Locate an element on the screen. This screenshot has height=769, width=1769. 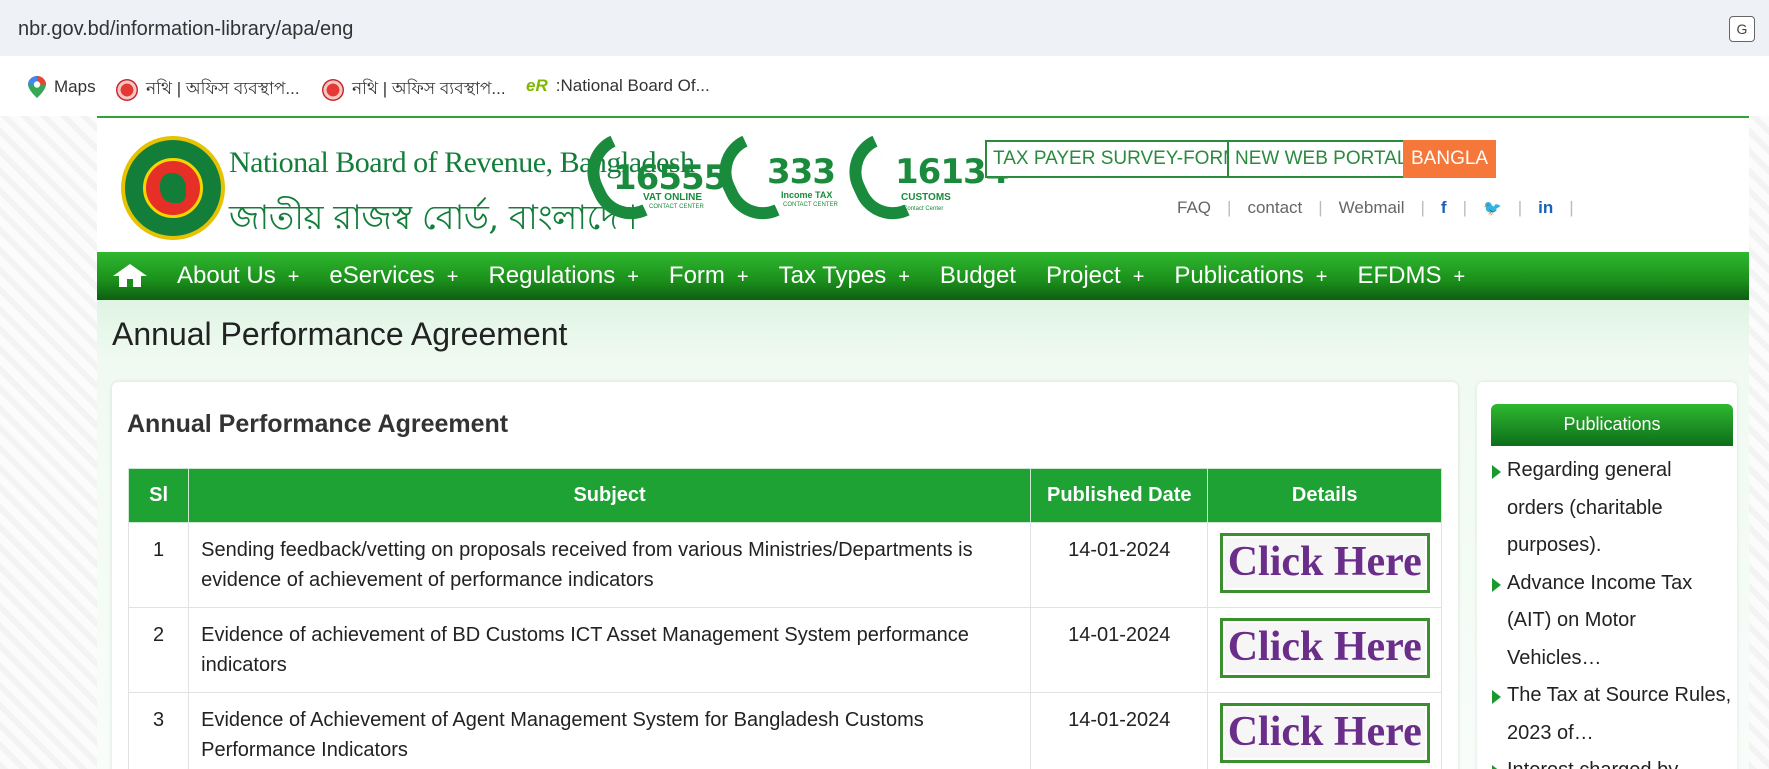
twitter-icon: 🐦 is located at coordinates (1492, 208).